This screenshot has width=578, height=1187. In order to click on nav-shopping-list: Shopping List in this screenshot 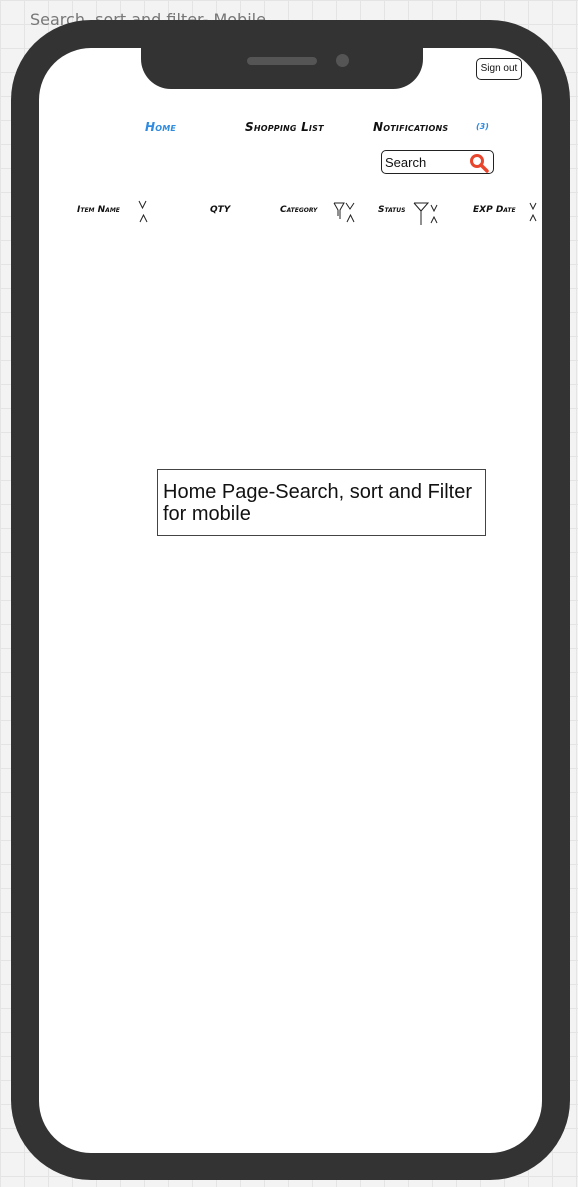, I will do `click(284, 127)`.